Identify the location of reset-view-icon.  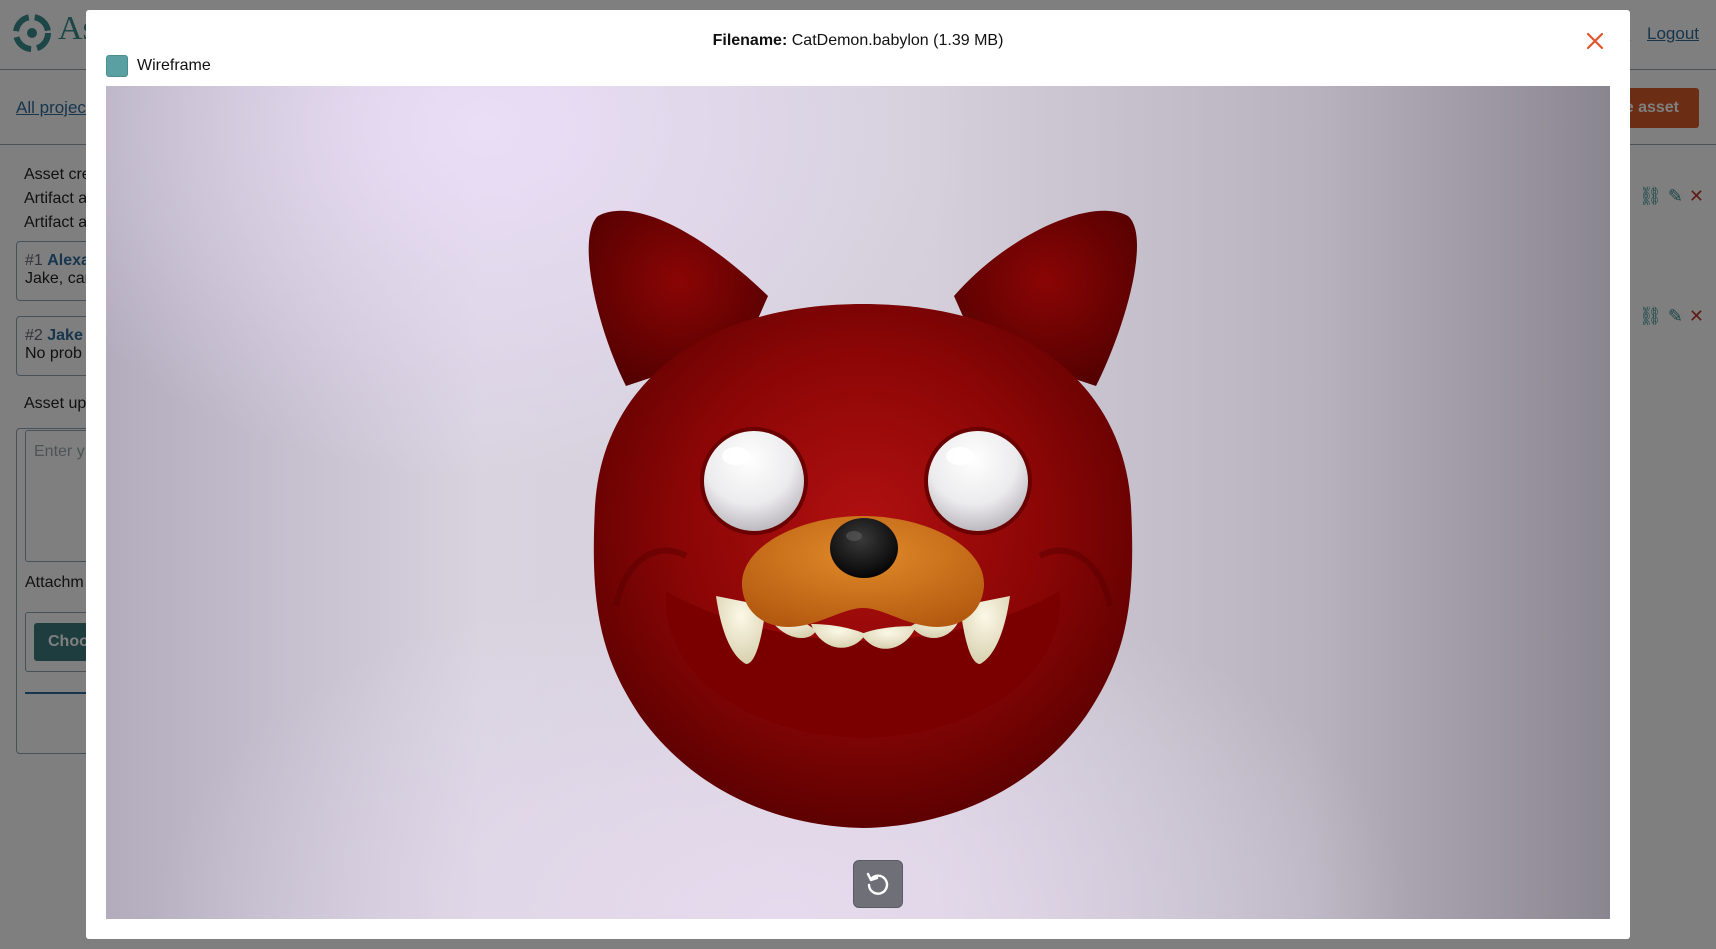
(877, 883).